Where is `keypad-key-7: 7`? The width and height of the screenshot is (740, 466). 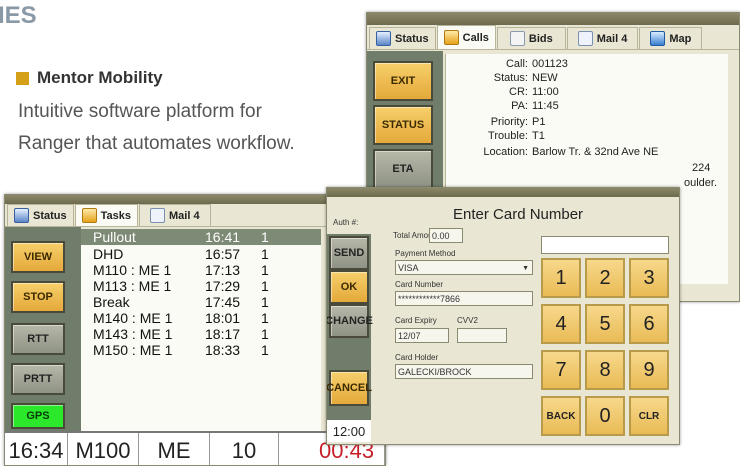
keypad-key-7: 7 is located at coordinates (561, 370).